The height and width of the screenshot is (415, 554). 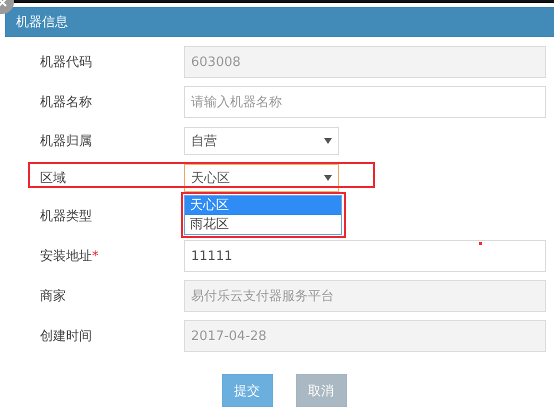 What do you see at coordinates (66, 216) in the screenshot?
I see `field-label: 机器类型` at bounding box center [66, 216].